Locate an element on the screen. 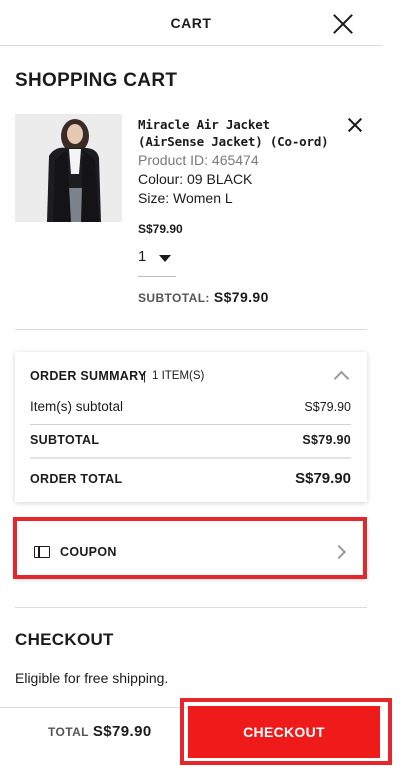 The width and height of the screenshot is (400, 773). items-subtotal-value: S$79.90 is located at coordinates (327, 407).